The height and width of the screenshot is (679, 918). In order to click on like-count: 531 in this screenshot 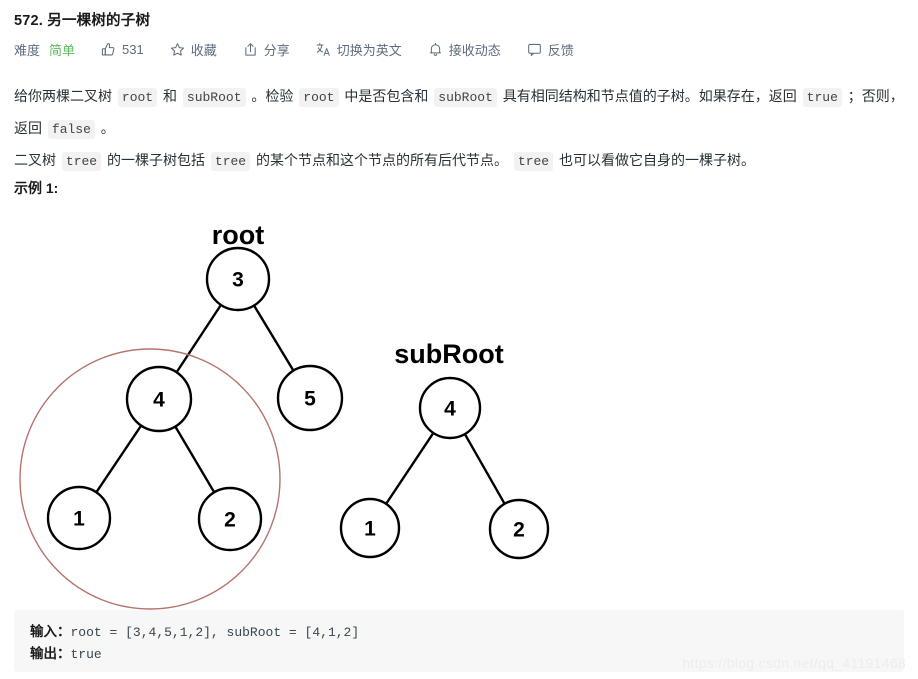, I will do `click(133, 49)`.